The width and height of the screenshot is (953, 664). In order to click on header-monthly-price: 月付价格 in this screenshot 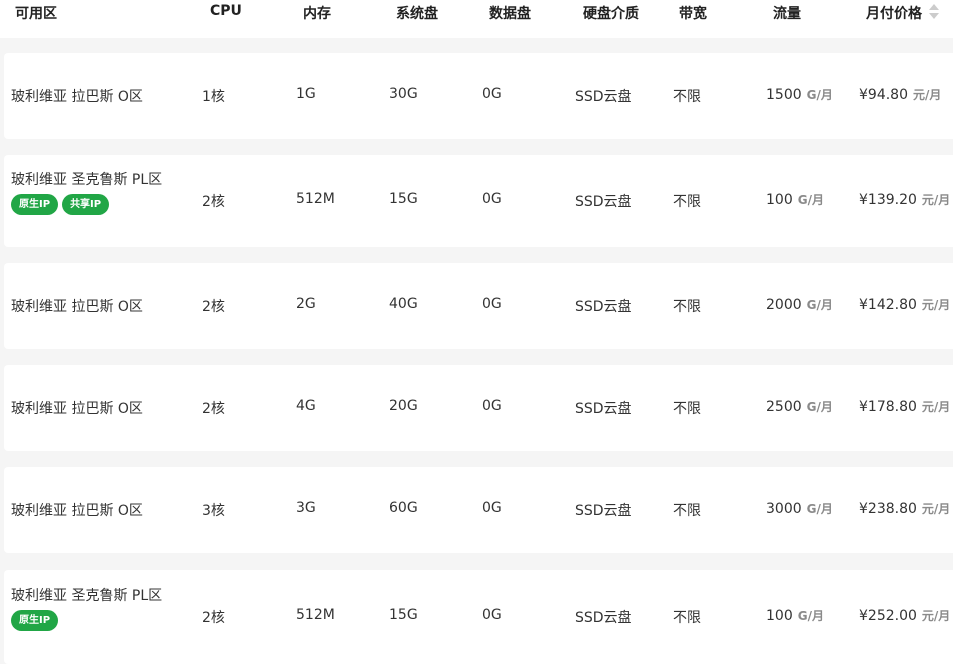, I will do `click(894, 13)`.